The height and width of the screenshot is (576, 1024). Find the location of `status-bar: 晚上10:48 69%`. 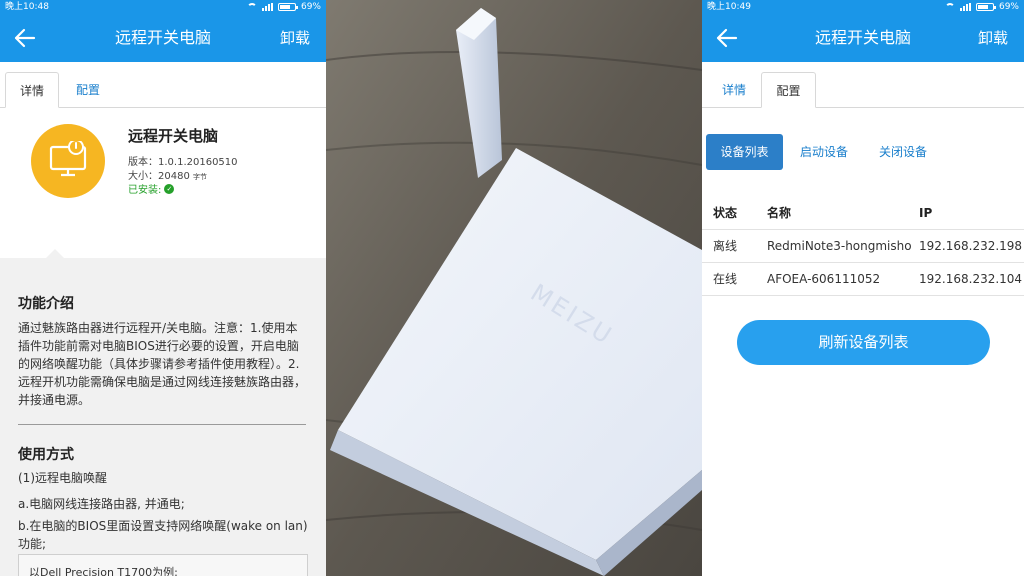

status-bar: 晚上10:48 69% is located at coordinates (163, 7).